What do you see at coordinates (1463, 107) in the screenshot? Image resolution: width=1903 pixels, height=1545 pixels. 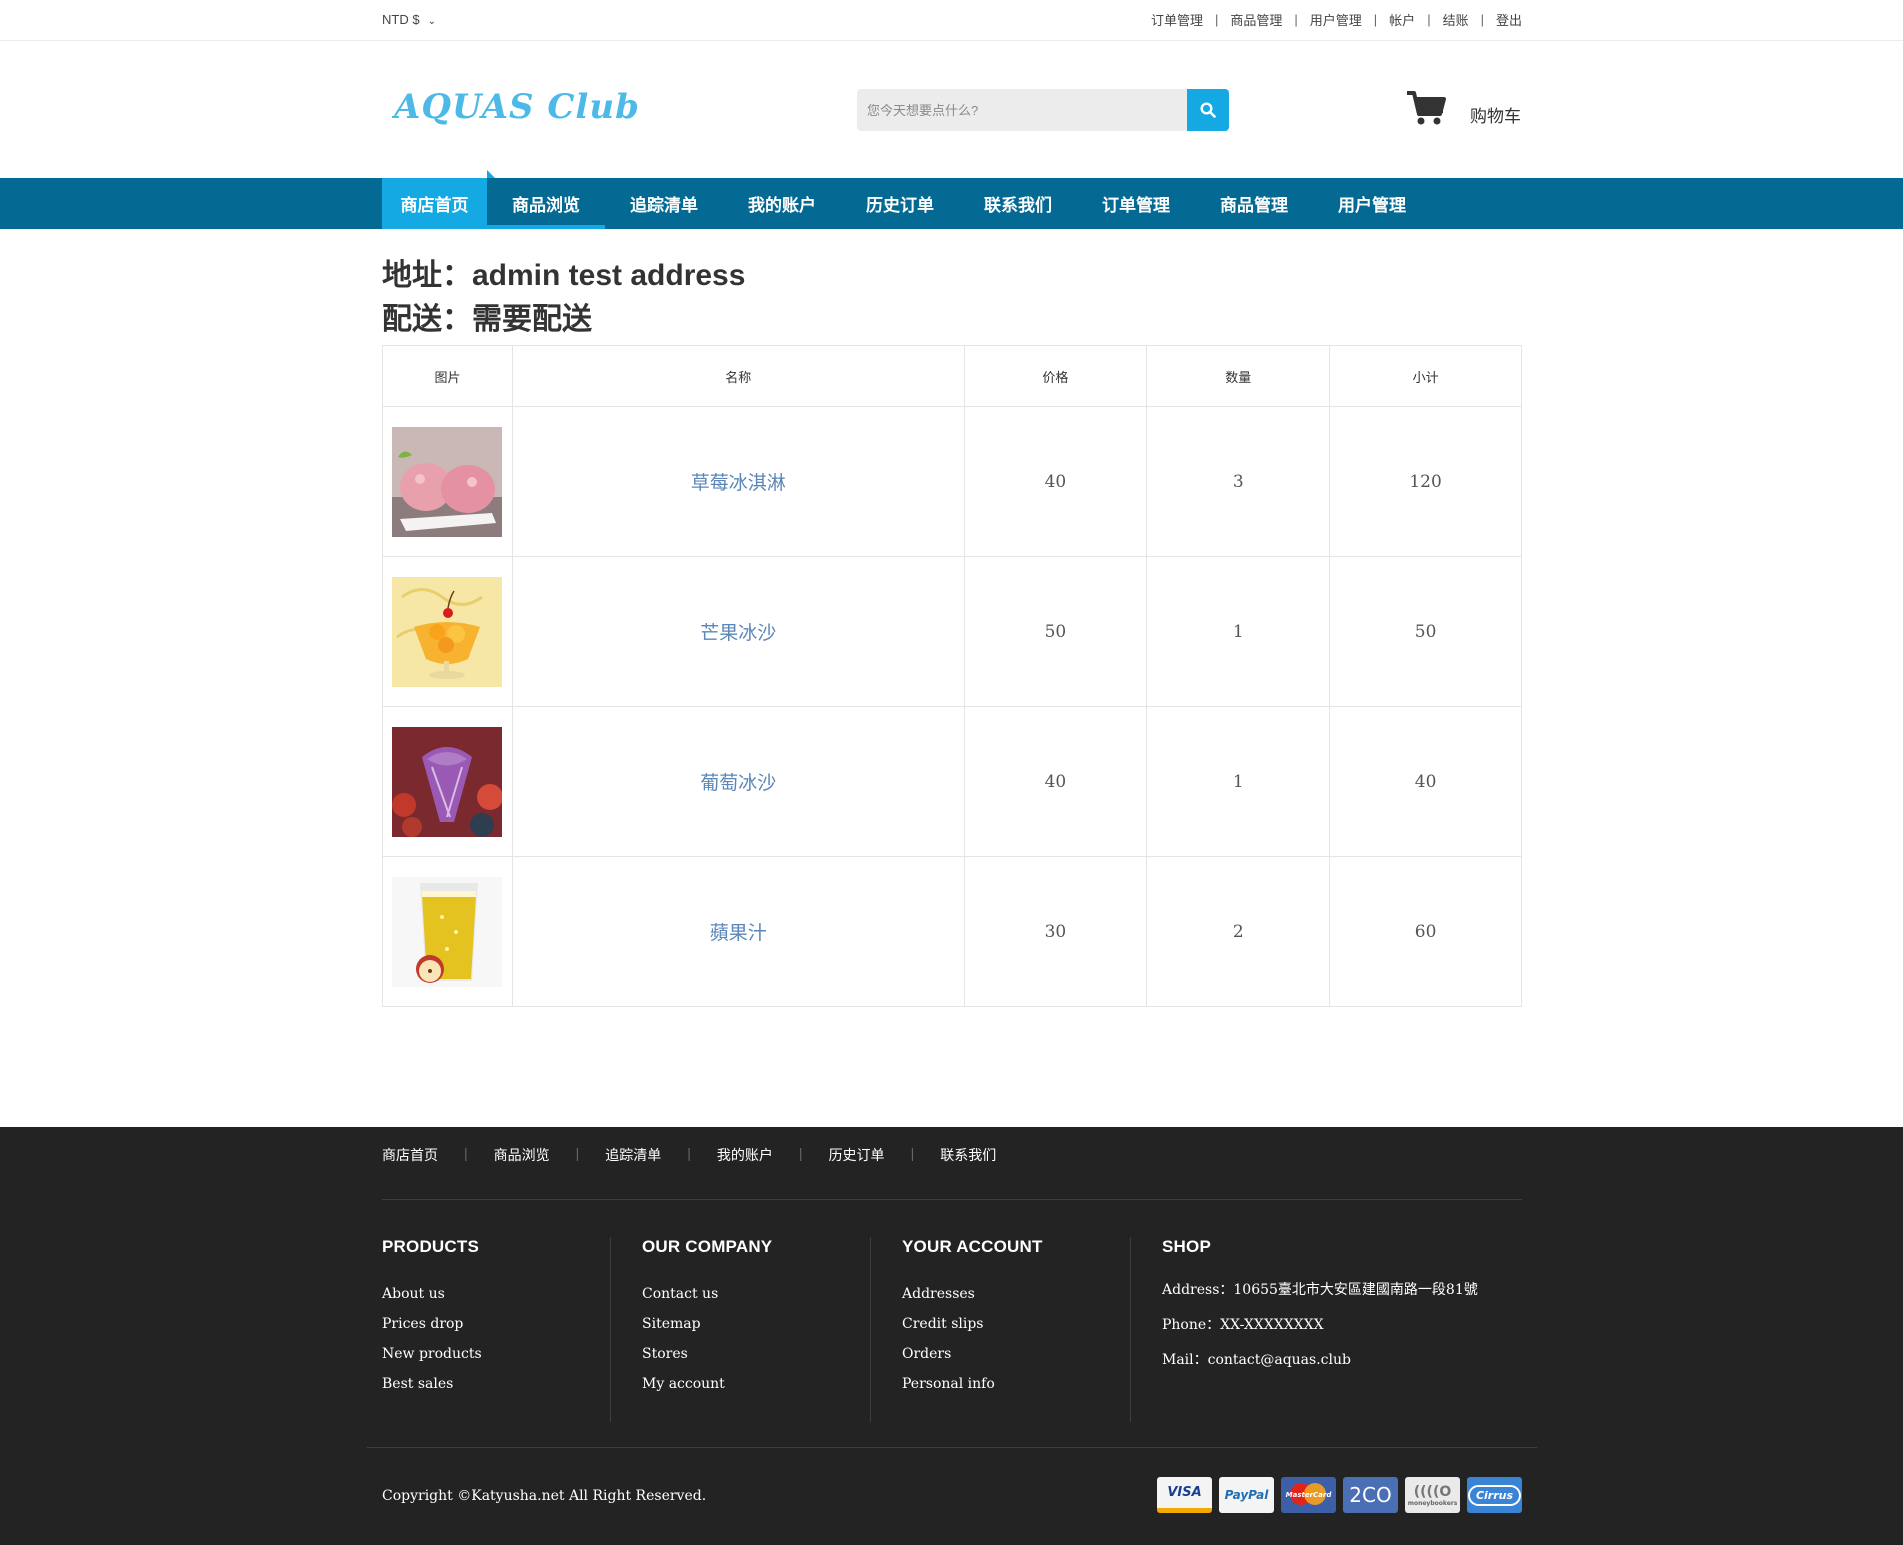 I see `cart-link: 购物车` at bounding box center [1463, 107].